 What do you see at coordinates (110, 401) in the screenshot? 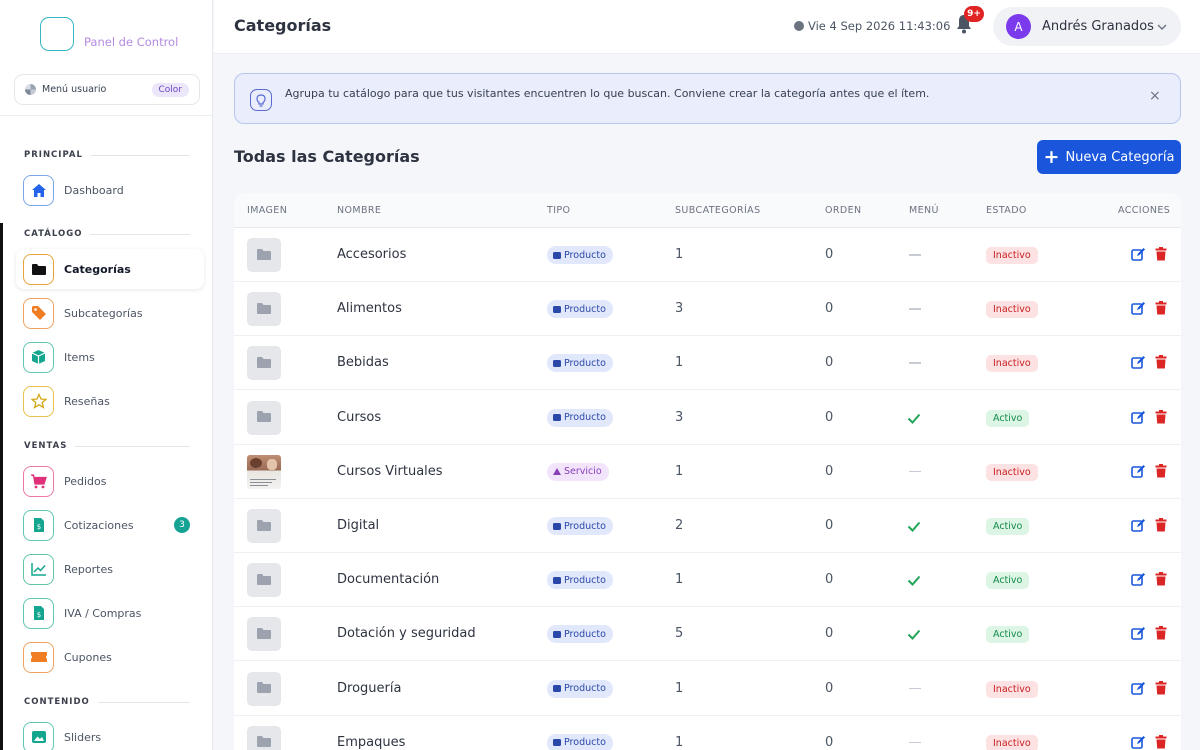
I see `sidebar-item-resenas: Reseñas` at bounding box center [110, 401].